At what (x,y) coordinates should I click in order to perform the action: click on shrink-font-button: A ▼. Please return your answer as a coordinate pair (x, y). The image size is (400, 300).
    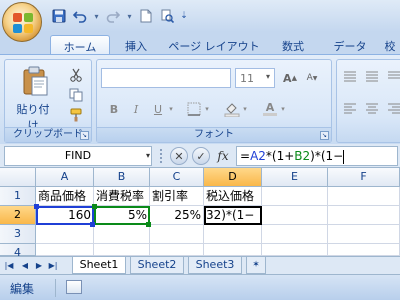
    Looking at the image, I should click on (312, 78).